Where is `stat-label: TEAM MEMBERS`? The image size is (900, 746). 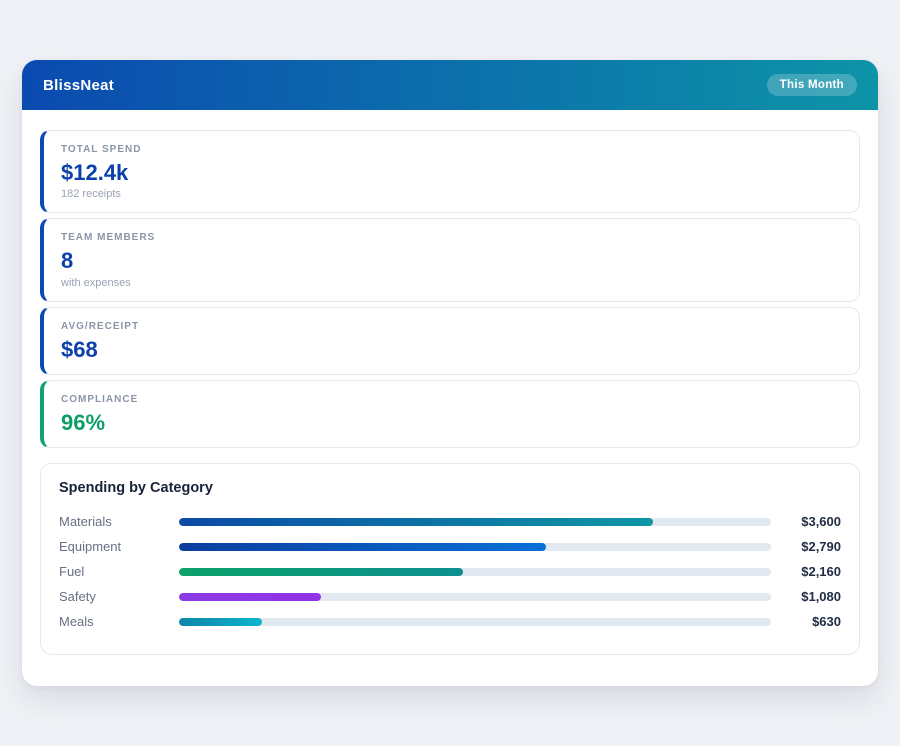
stat-label: TEAM MEMBERS is located at coordinates (108, 238).